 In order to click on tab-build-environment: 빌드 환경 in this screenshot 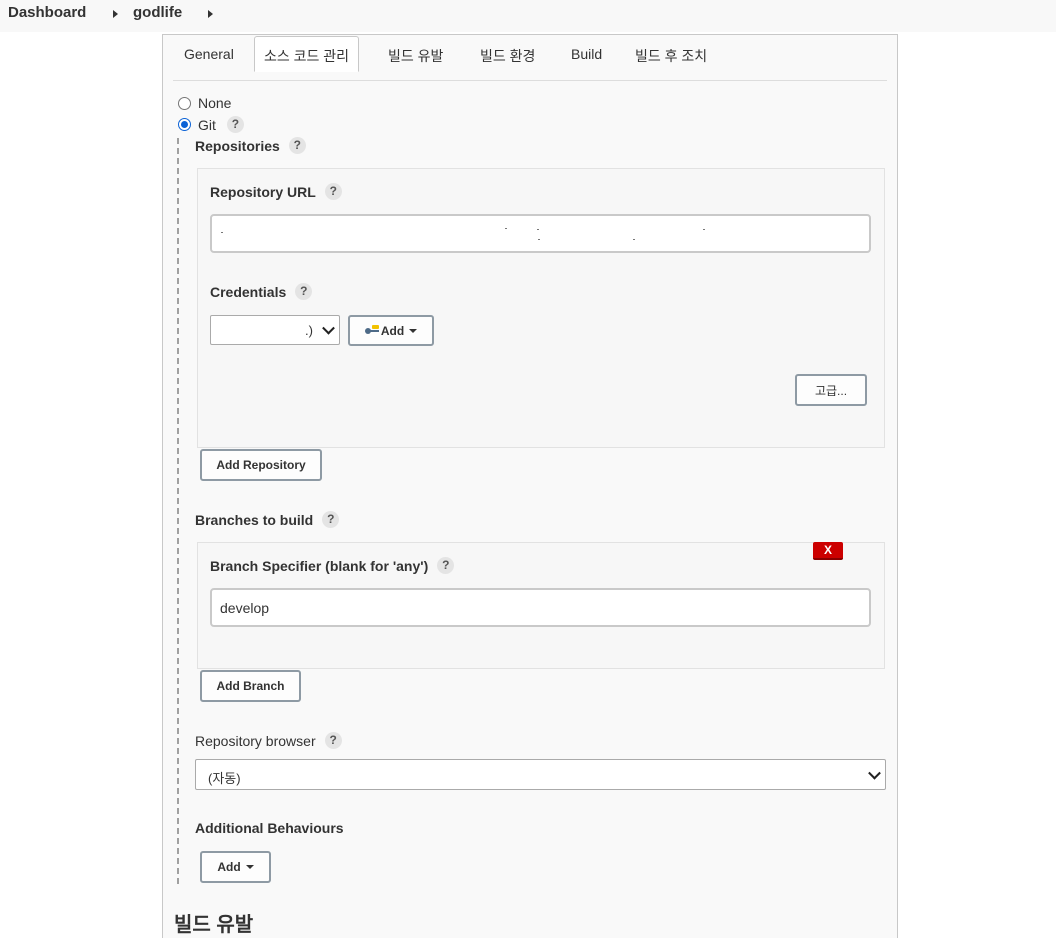, I will do `click(507, 56)`.